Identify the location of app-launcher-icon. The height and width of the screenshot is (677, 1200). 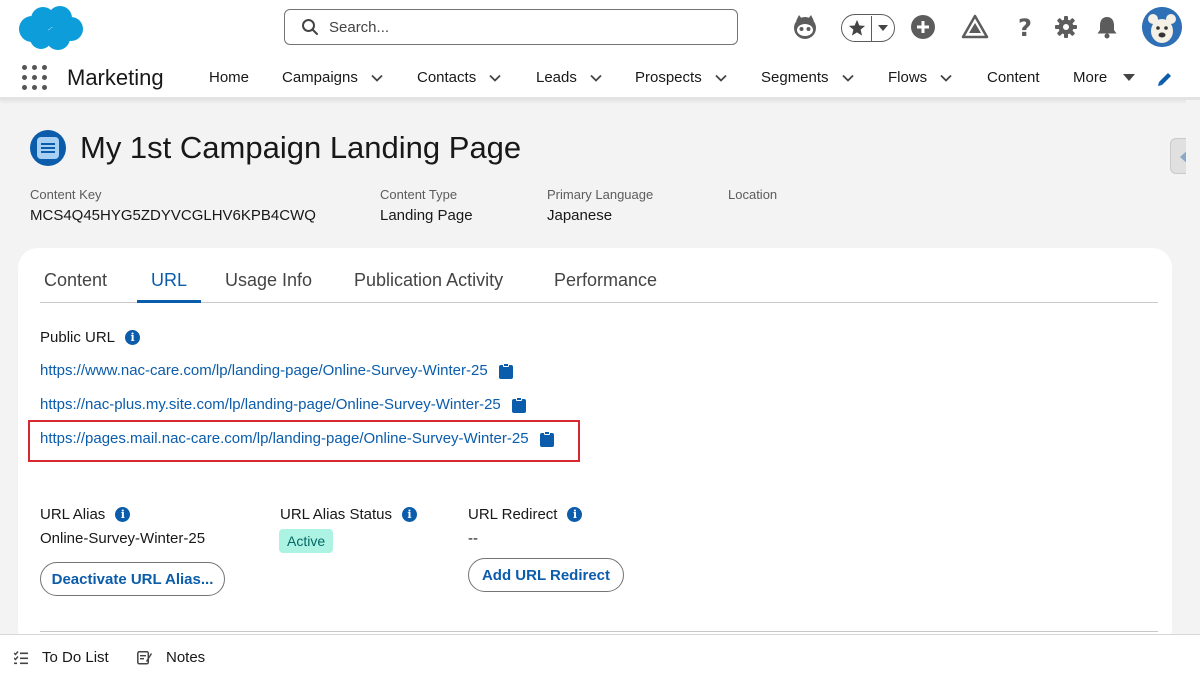
(35, 78).